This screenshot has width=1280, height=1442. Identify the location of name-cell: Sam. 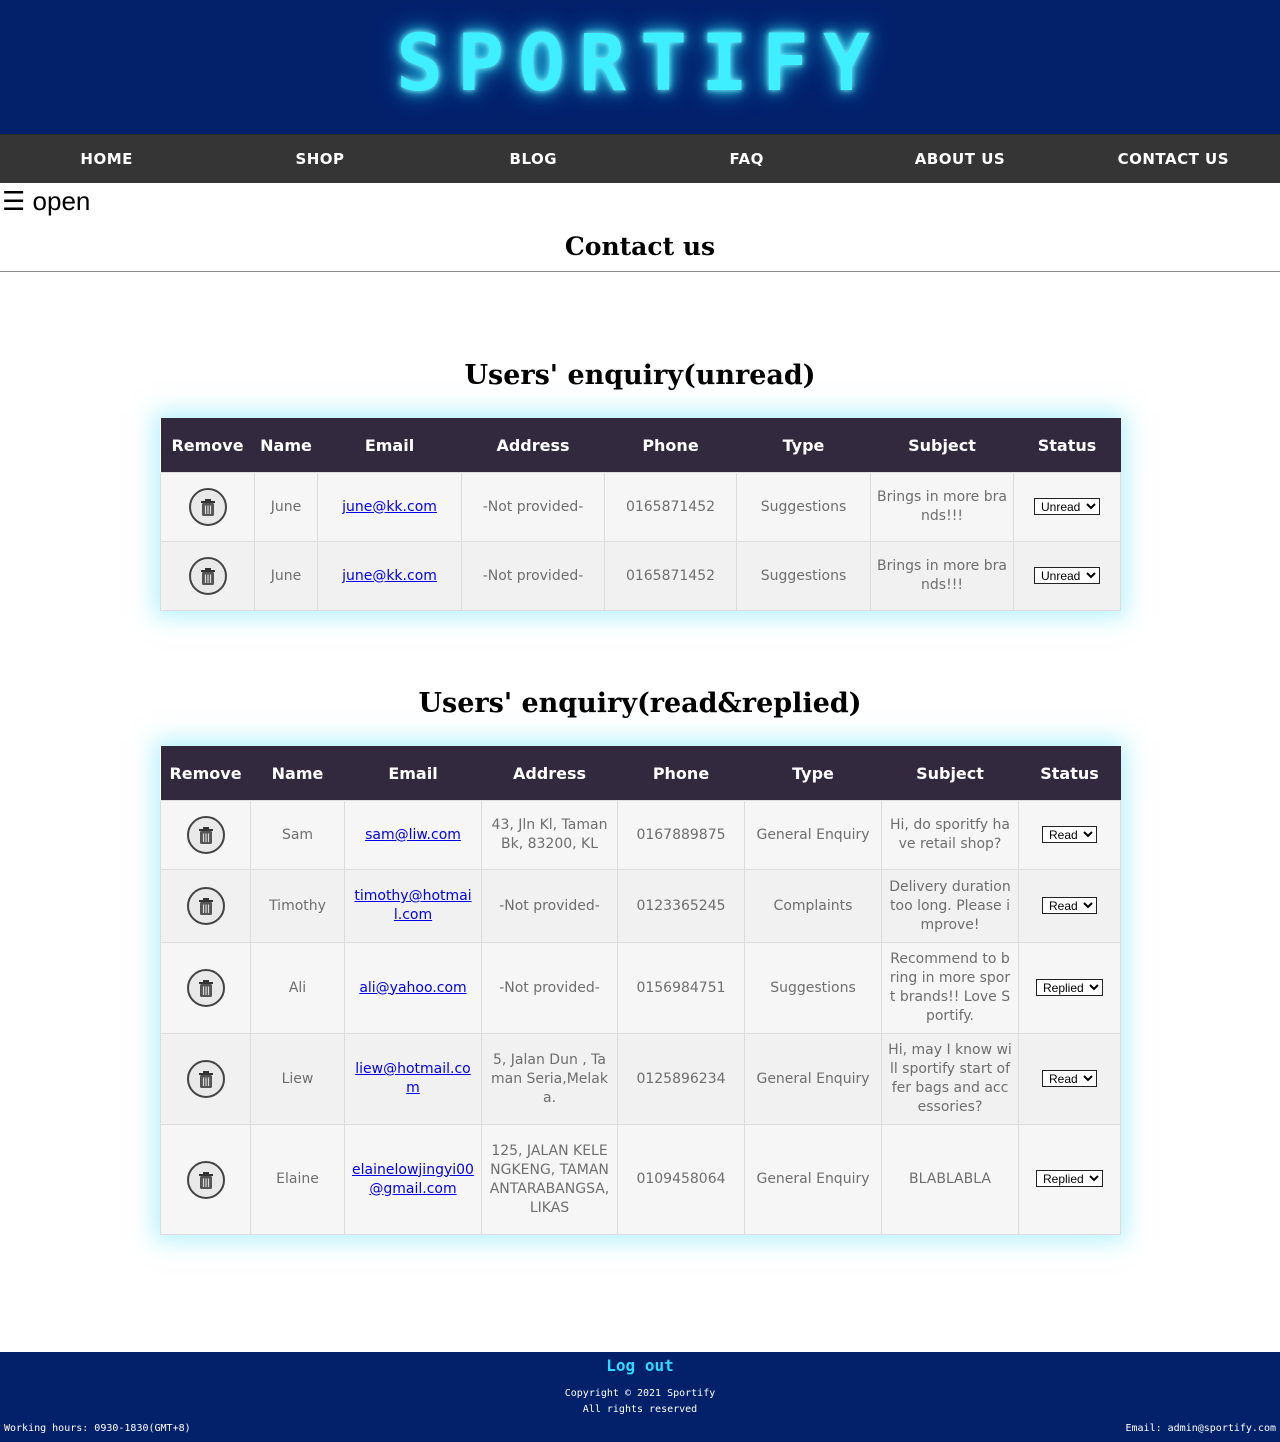
(297, 835).